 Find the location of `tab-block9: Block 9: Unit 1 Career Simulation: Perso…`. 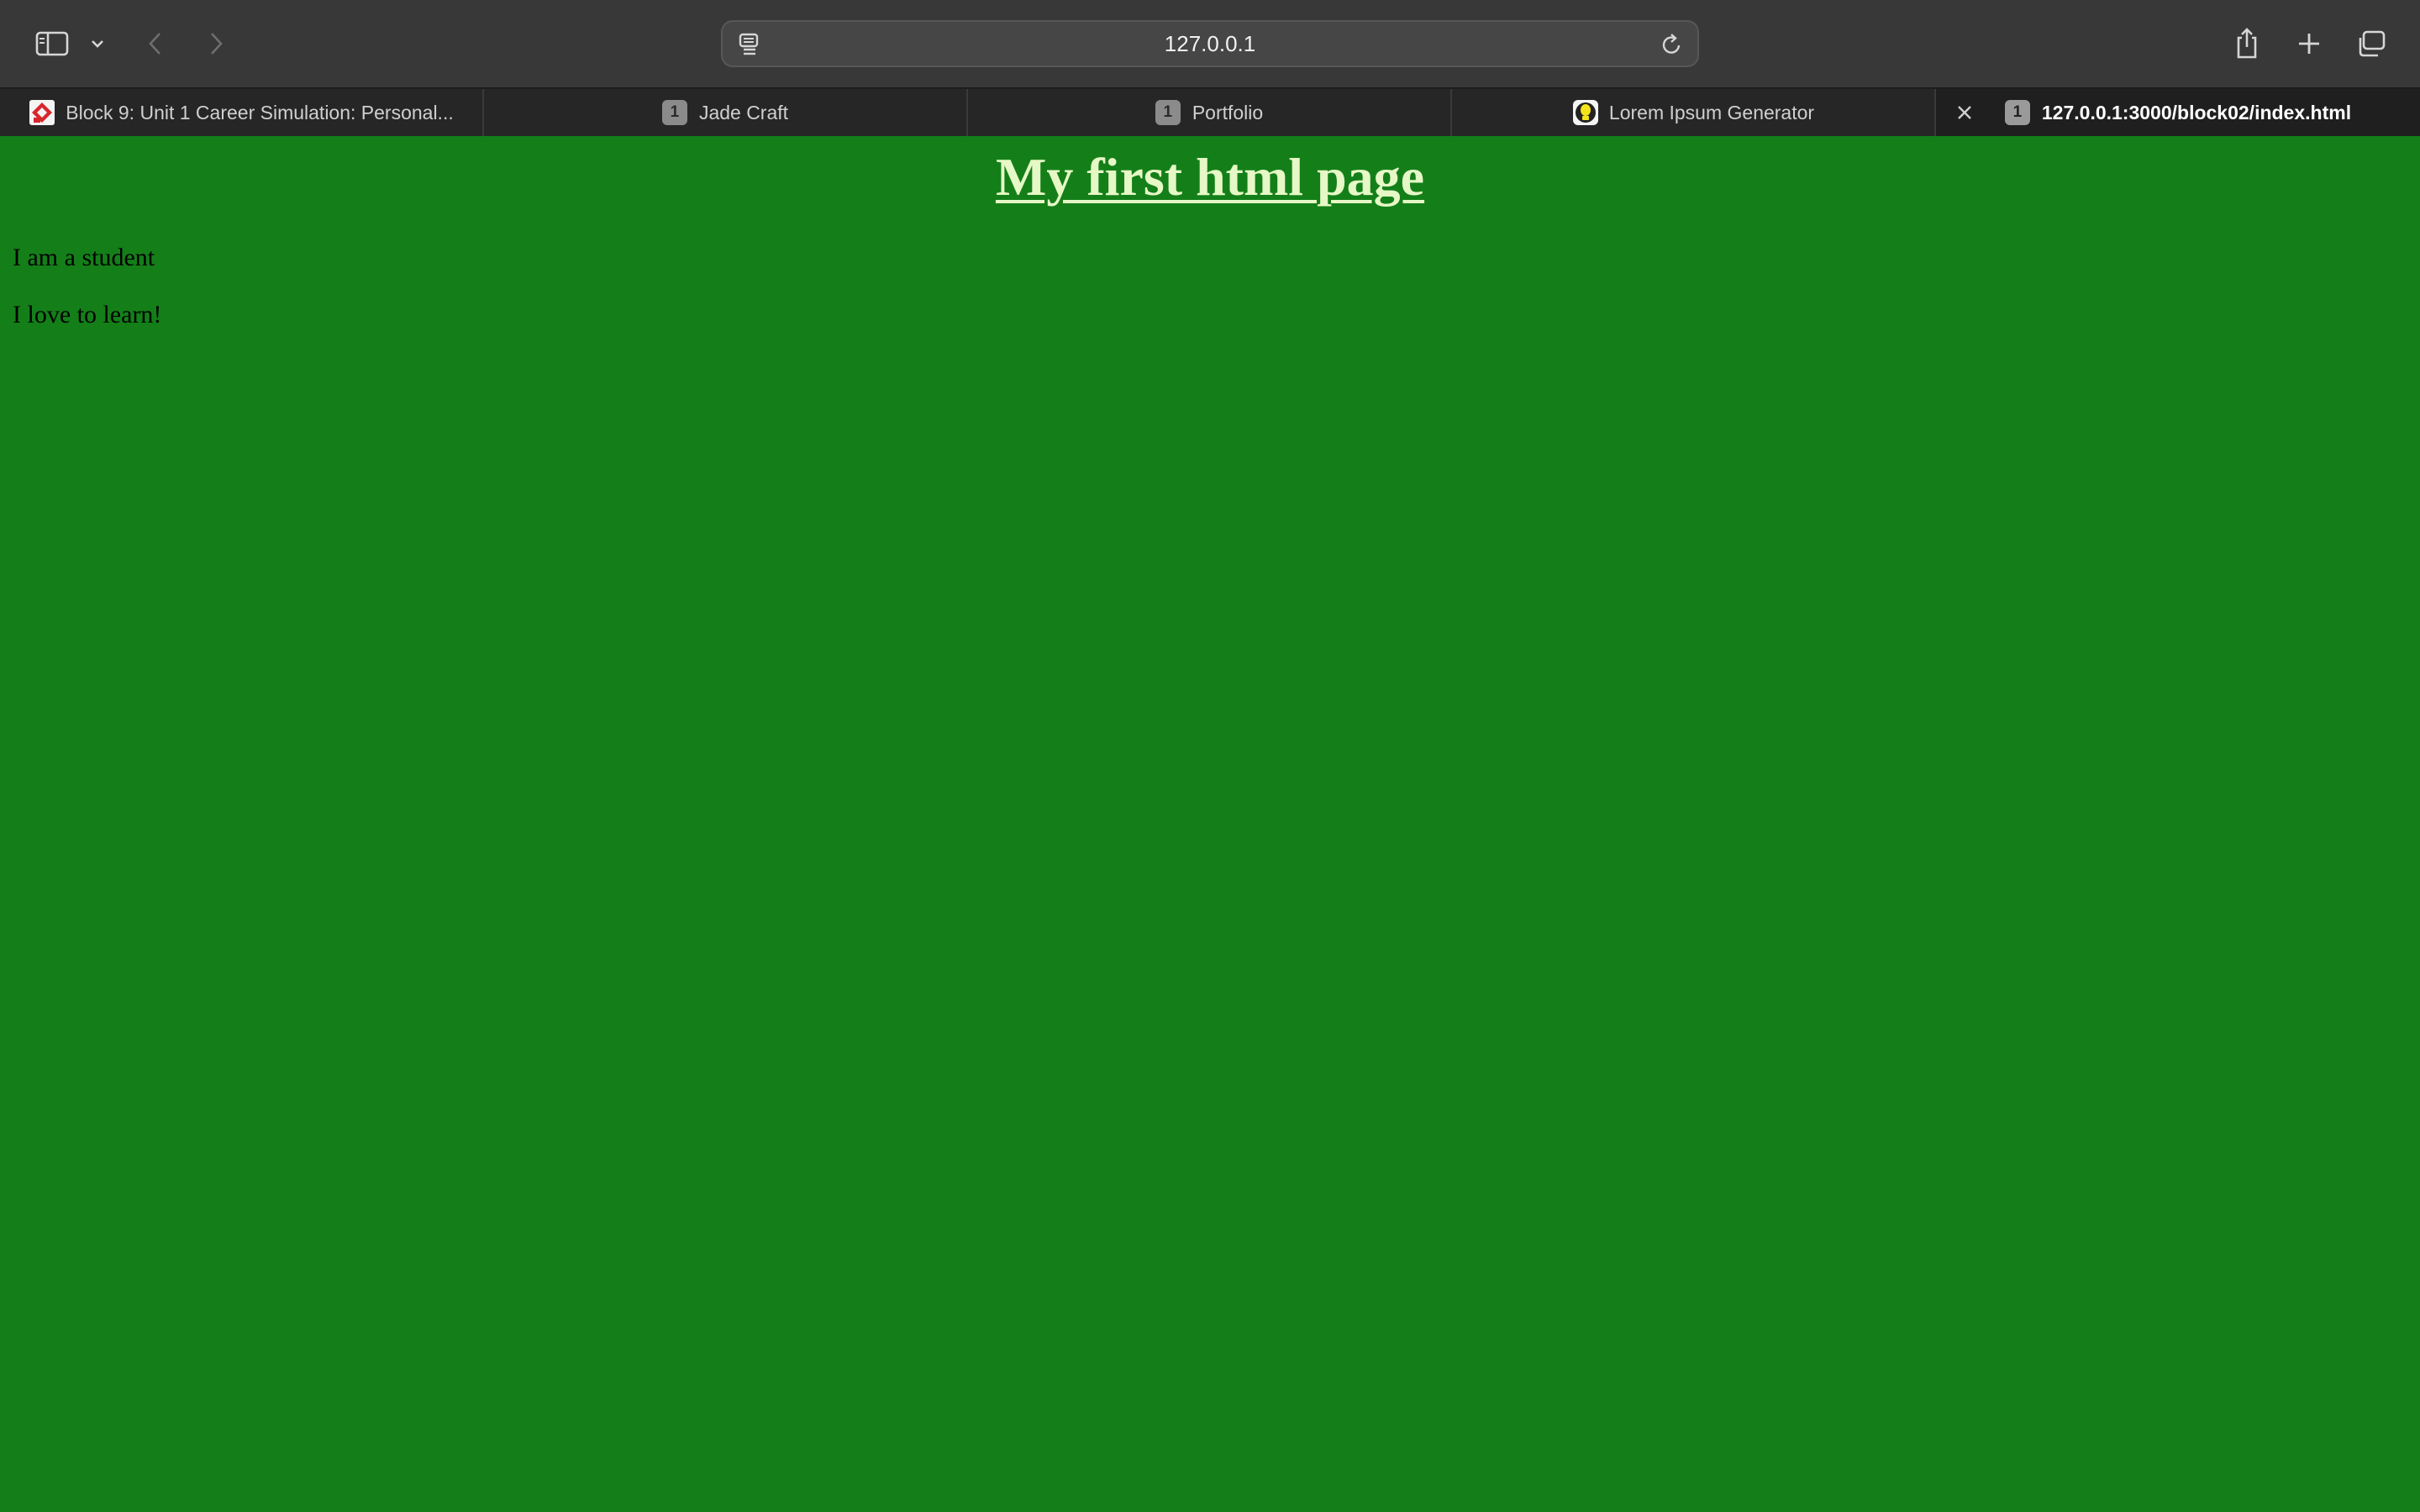

tab-block9: Block 9: Unit 1 Career Simulation: Perso… is located at coordinates (242, 112).